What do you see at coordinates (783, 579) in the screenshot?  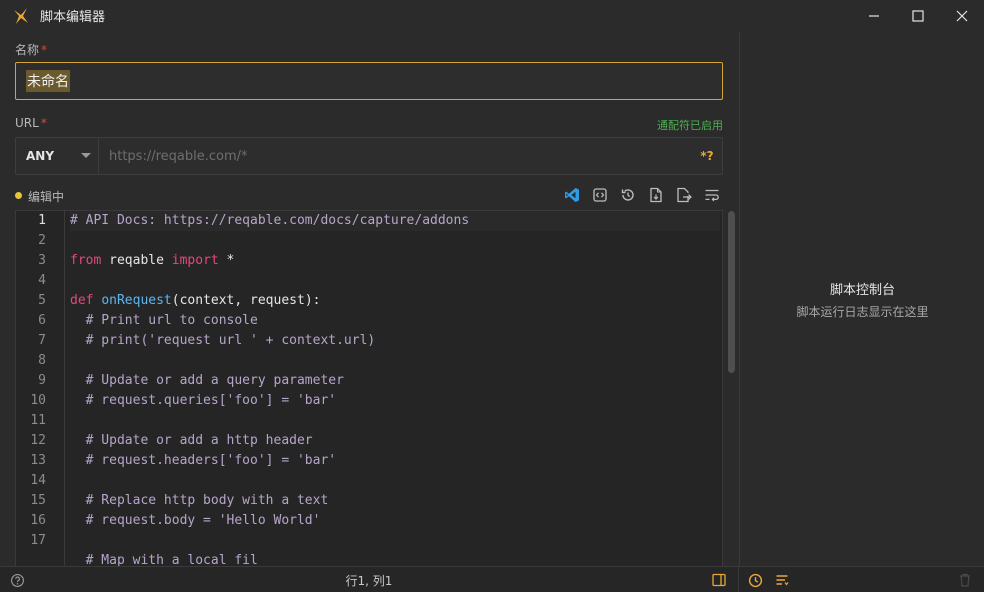 I see `log-filter-button` at bounding box center [783, 579].